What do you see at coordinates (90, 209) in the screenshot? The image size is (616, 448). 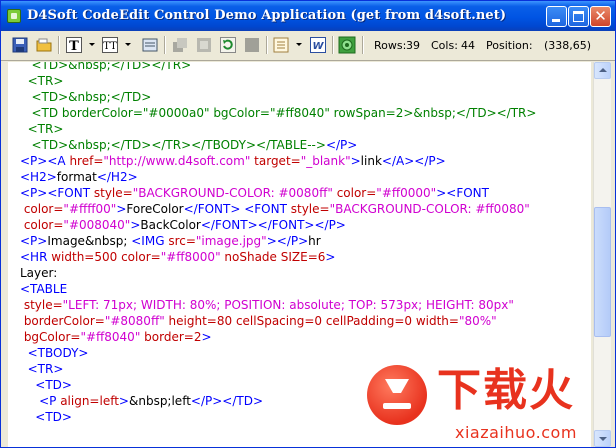 I see `code-token: "#ffff00"` at bounding box center [90, 209].